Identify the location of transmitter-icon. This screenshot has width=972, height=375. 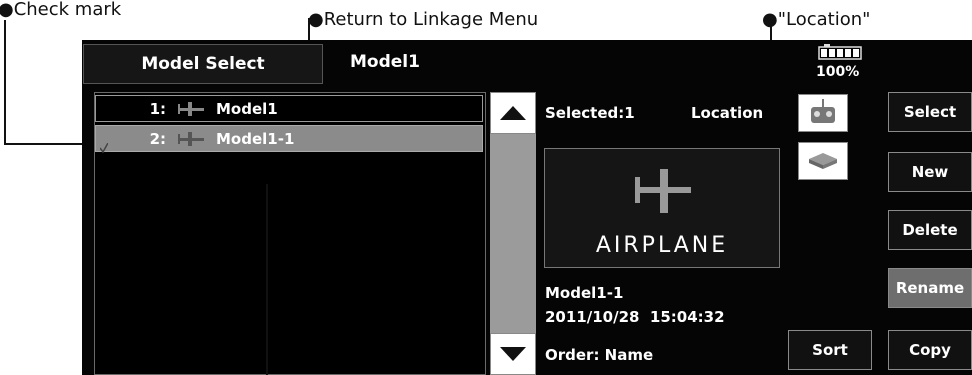
(823, 111).